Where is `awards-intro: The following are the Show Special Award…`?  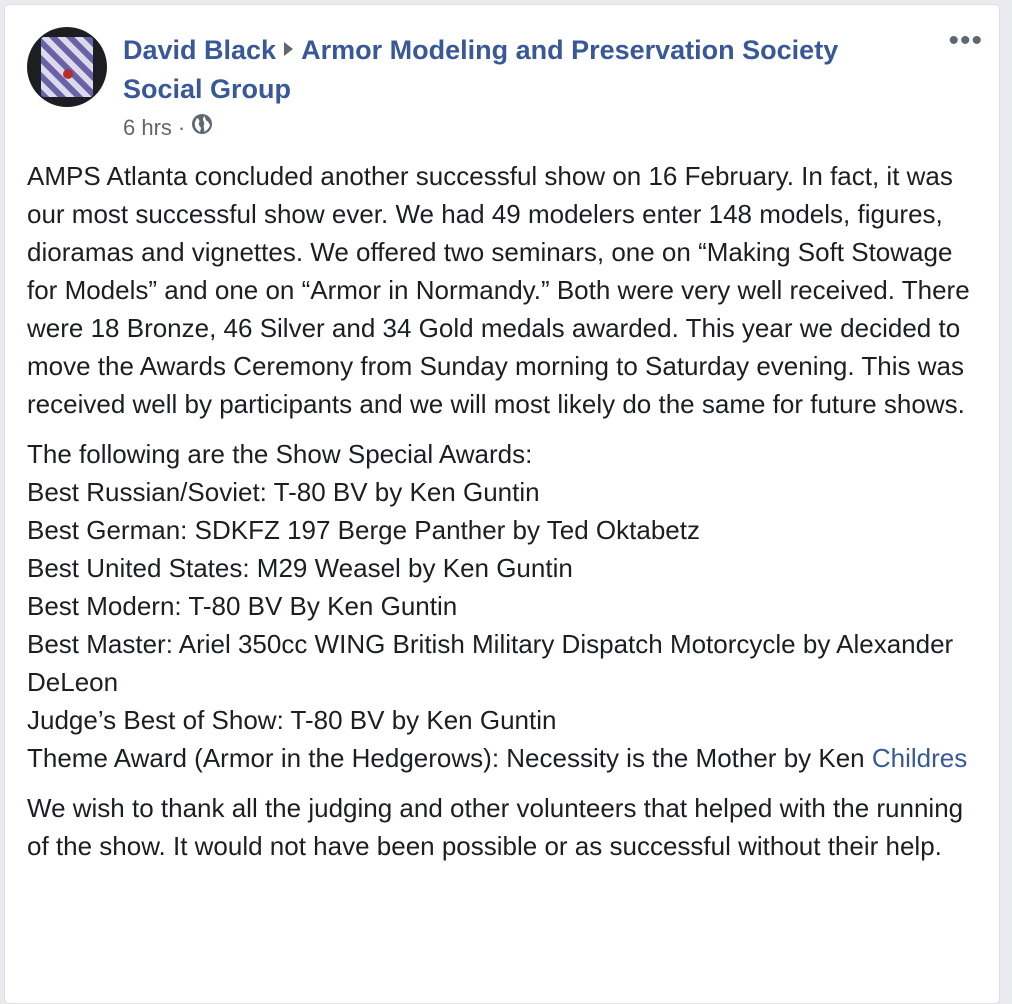 awards-intro: The following are the Show Special Award… is located at coordinates (280, 454).